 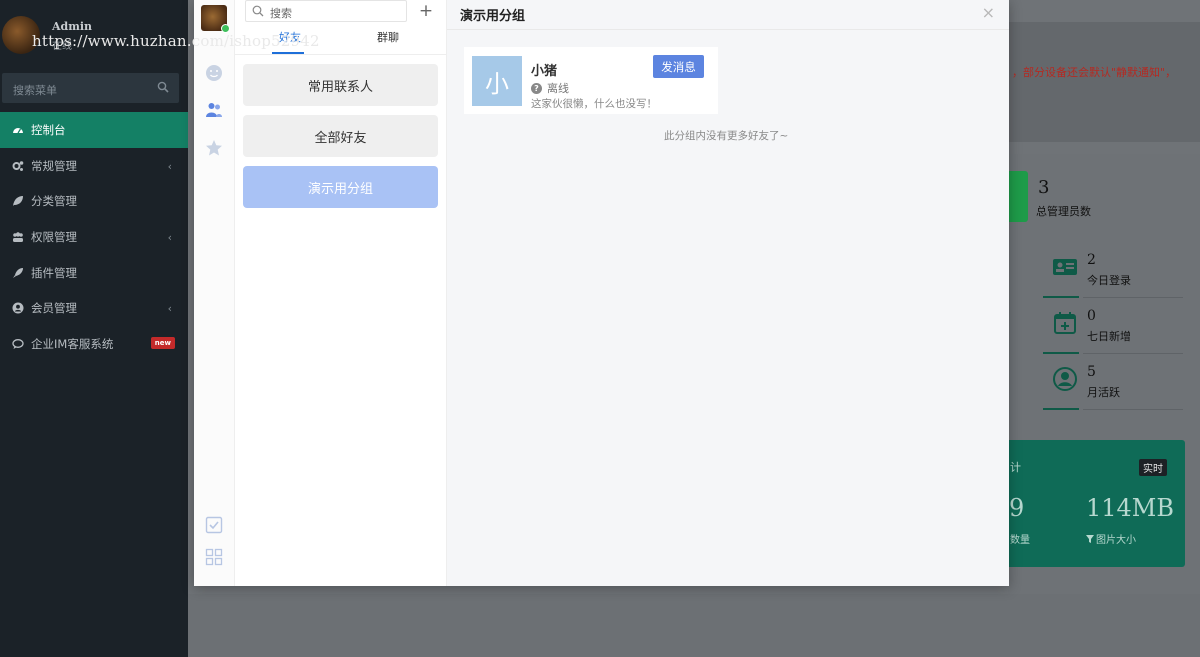 What do you see at coordinates (214, 525) in the screenshot?
I see `checkbox-icon` at bounding box center [214, 525].